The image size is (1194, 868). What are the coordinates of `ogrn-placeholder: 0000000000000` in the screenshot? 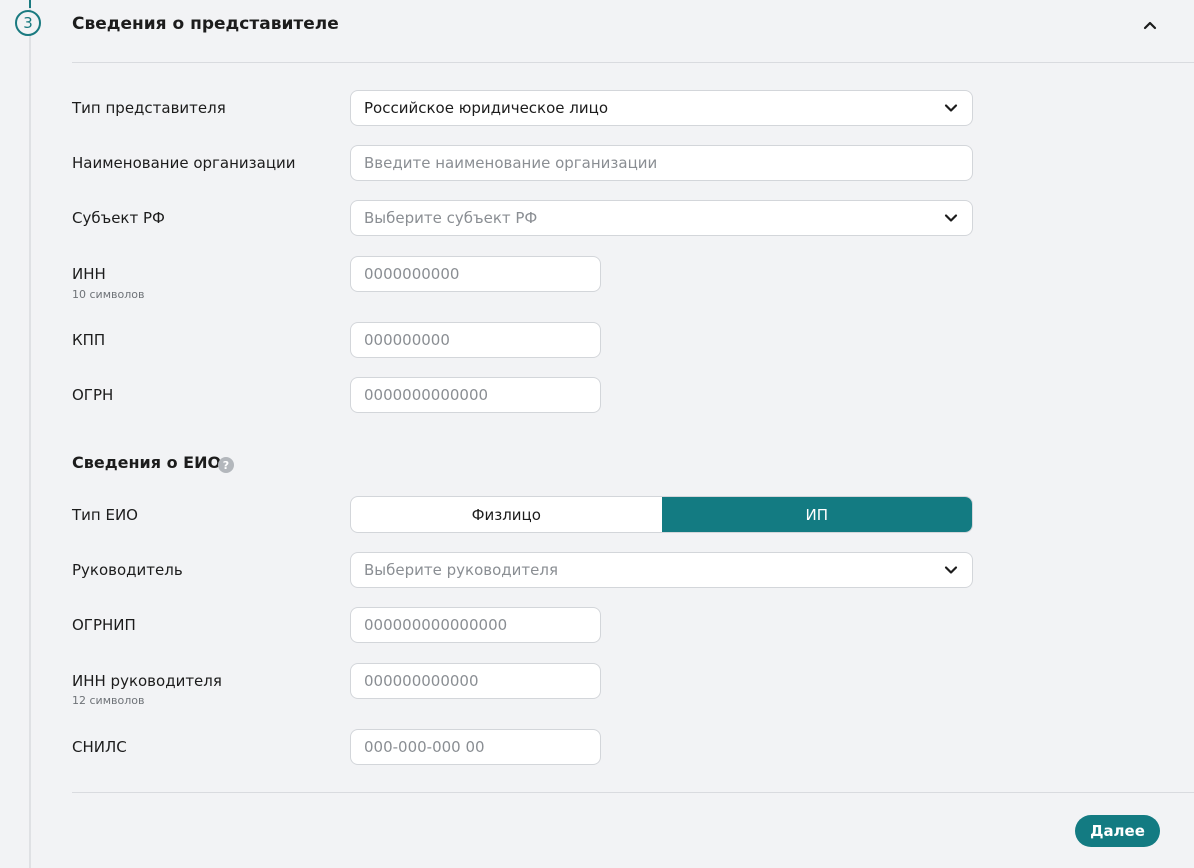 It's located at (426, 395).